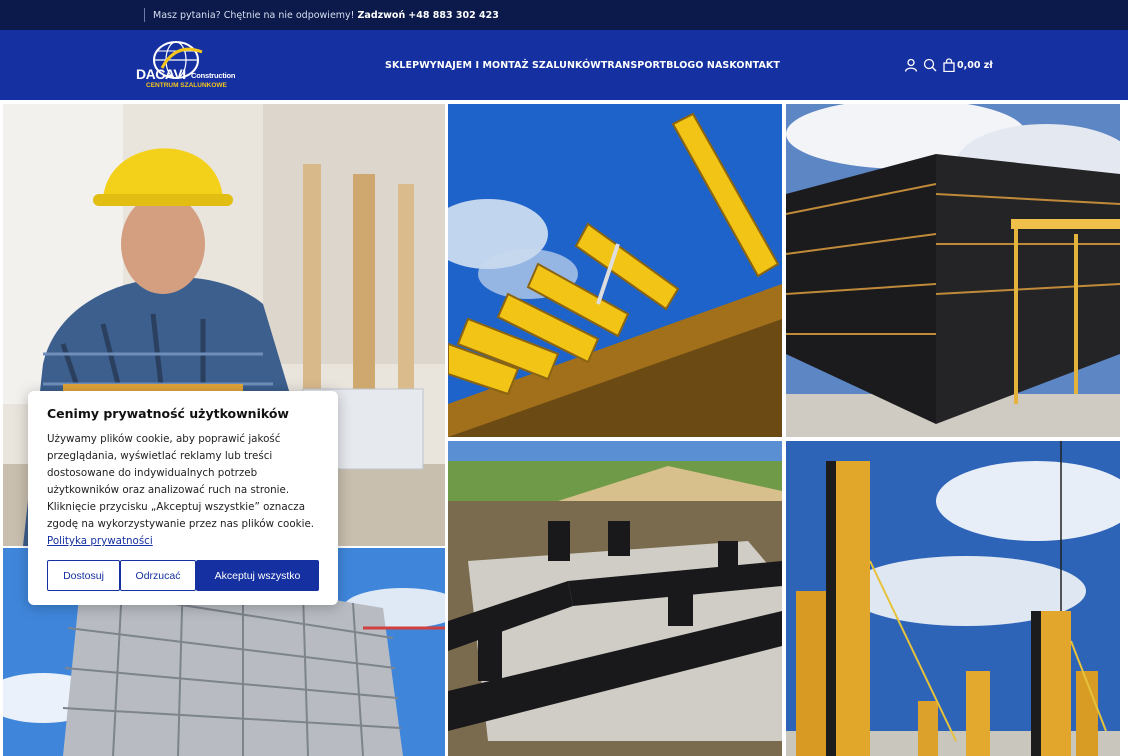  I want to click on topbar-question: Masz pytania? Chętnie na nie odpowiemy!, so click(254, 15).